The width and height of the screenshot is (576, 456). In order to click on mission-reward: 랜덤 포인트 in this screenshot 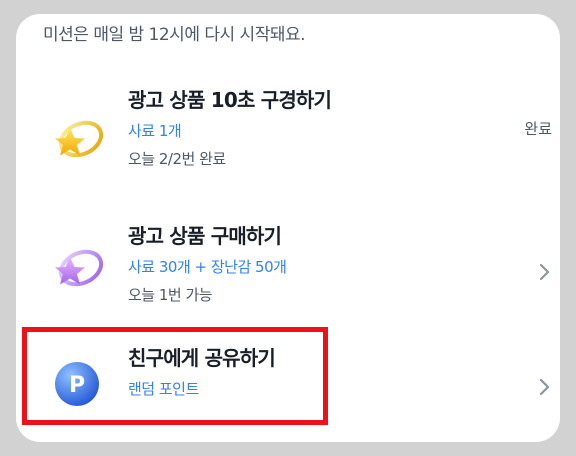, I will do `click(163, 389)`.